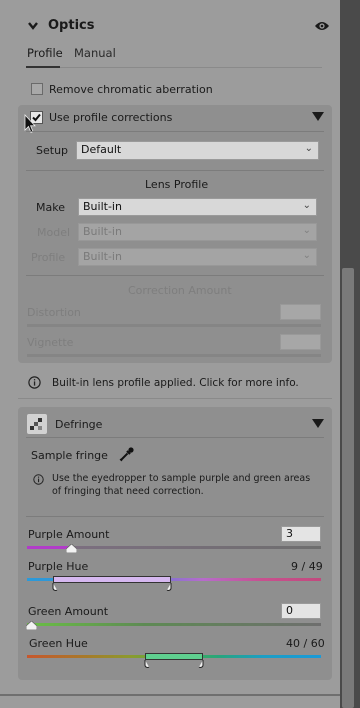  I want to click on distortion-label: Distortion, so click(54, 312).